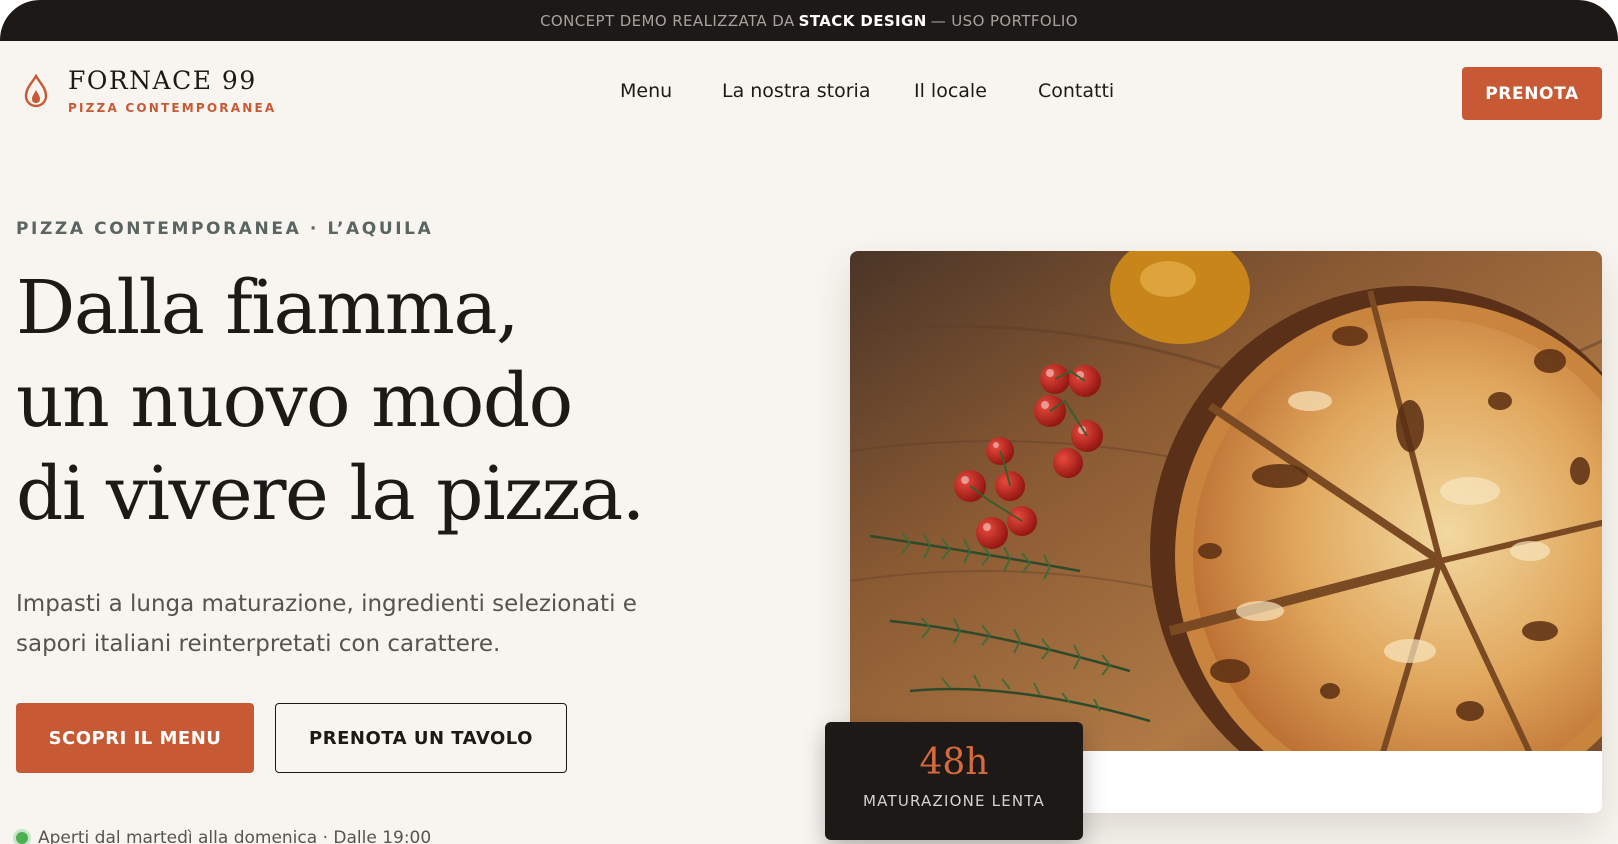 The width and height of the screenshot is (1618, 844). What do you see at coordinates (1076, 95) in the screenshot?
I see `nav-contatti: Contatti` at bounding box center [1076, 95].